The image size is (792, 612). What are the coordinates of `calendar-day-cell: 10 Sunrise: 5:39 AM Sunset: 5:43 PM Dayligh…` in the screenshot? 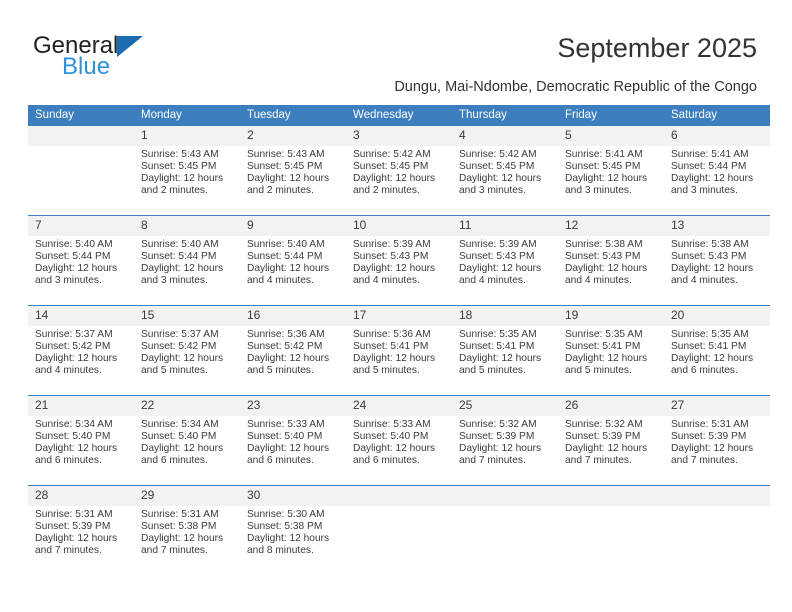 It's located at (399, 260).